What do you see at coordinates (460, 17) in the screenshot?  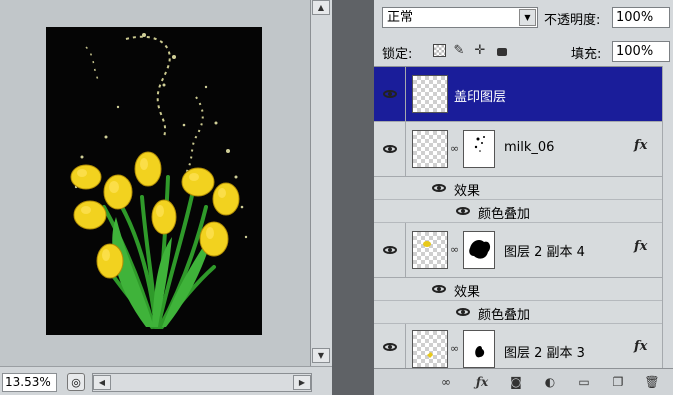 I see `blend-mode-select: 正常 ▼` at bounding box center [460, 17].